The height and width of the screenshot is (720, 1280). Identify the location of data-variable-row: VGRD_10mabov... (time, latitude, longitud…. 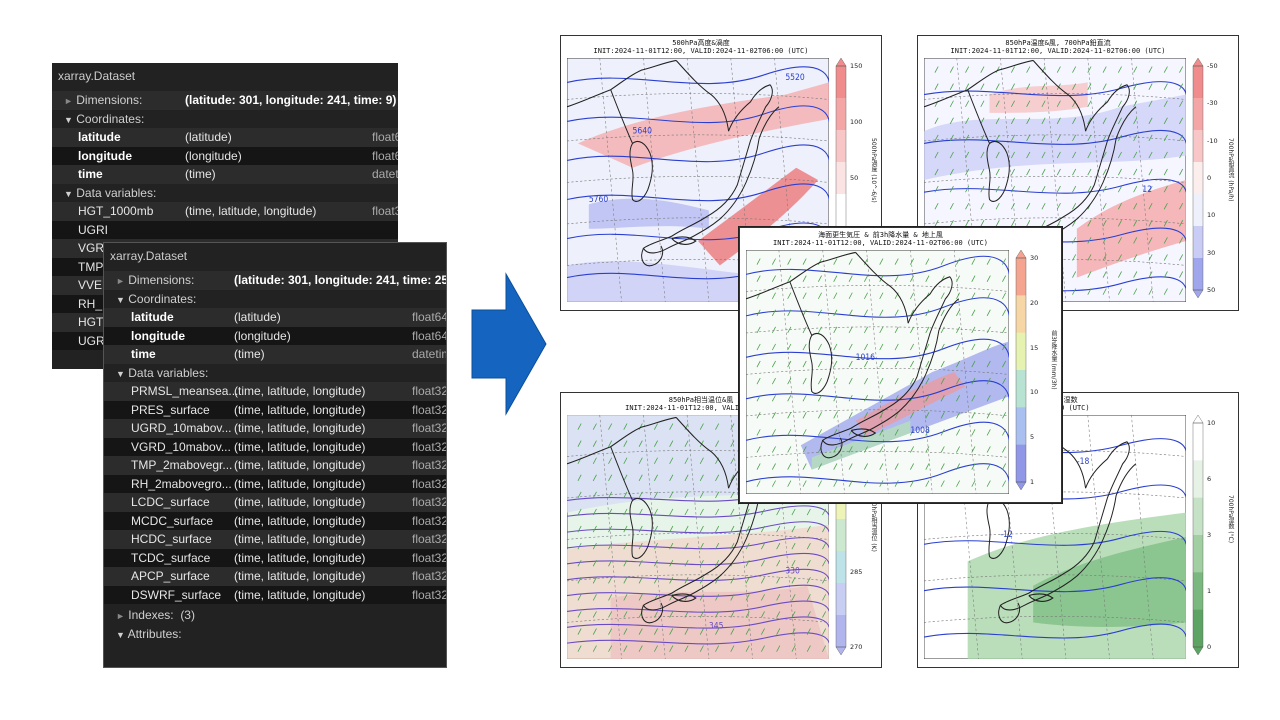
(275, 446).